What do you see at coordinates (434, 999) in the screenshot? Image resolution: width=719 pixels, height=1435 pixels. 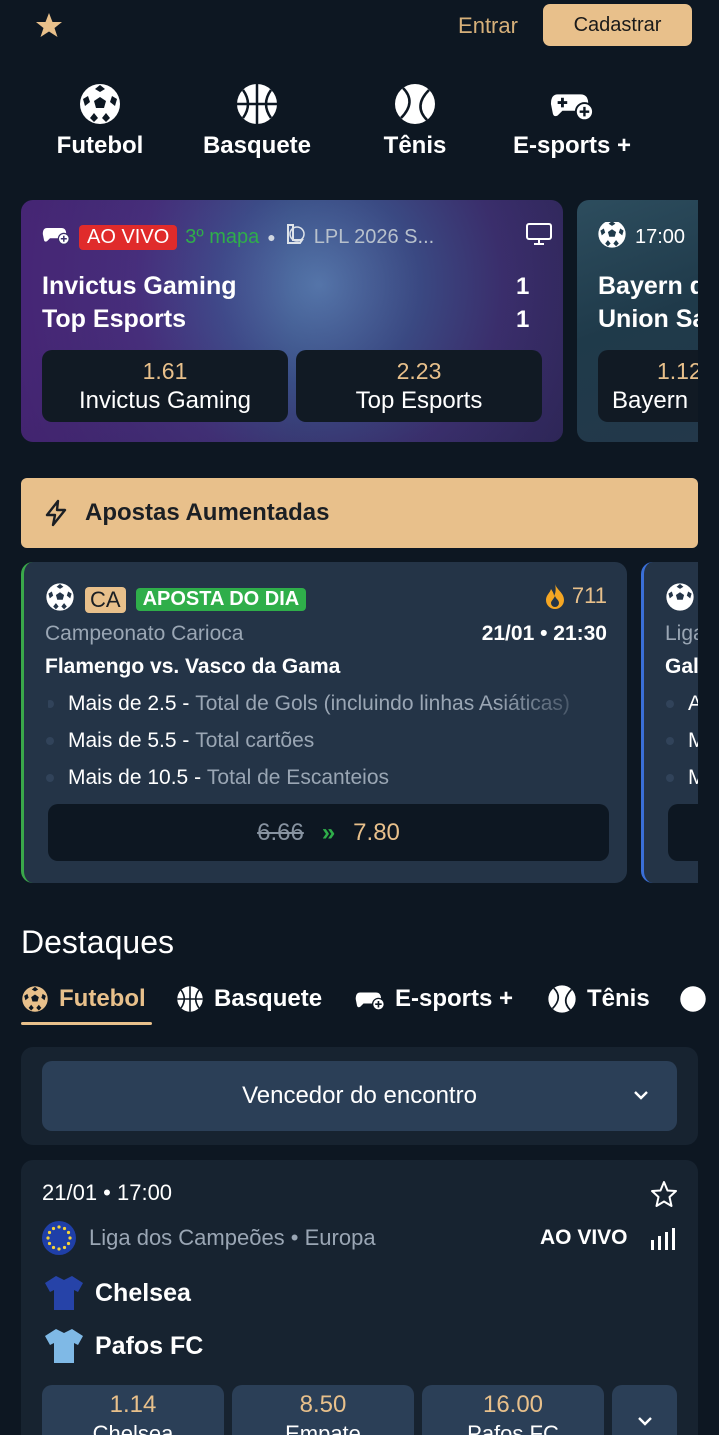 I see `tab-esports: E-sports +` at bounding box center [434, 999].